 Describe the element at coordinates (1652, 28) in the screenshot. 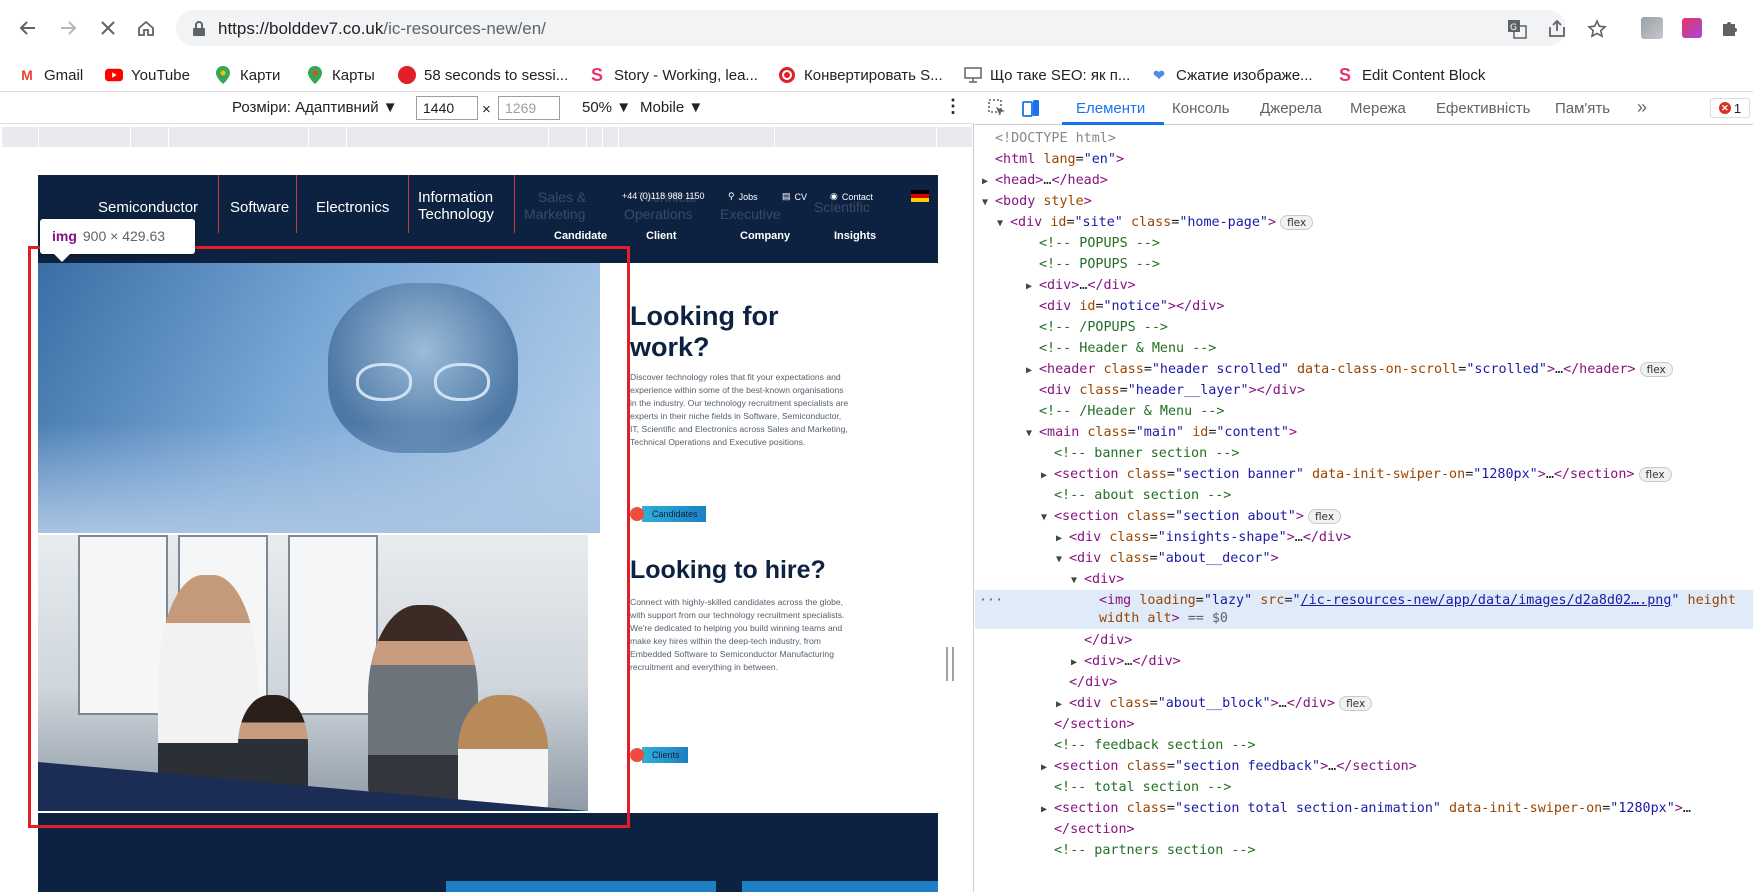

I see `profile-avatar-icon` at that location.